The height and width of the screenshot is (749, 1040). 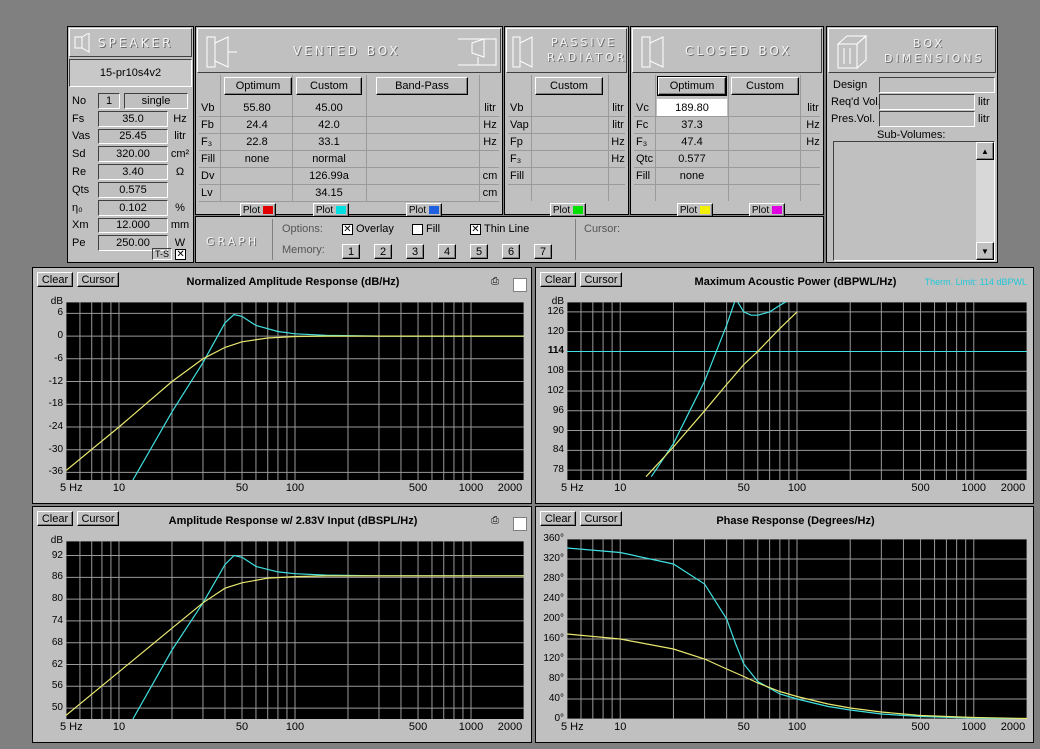 I want to click on chart-clear-button-0: Clear, so click(x=55, y=279).